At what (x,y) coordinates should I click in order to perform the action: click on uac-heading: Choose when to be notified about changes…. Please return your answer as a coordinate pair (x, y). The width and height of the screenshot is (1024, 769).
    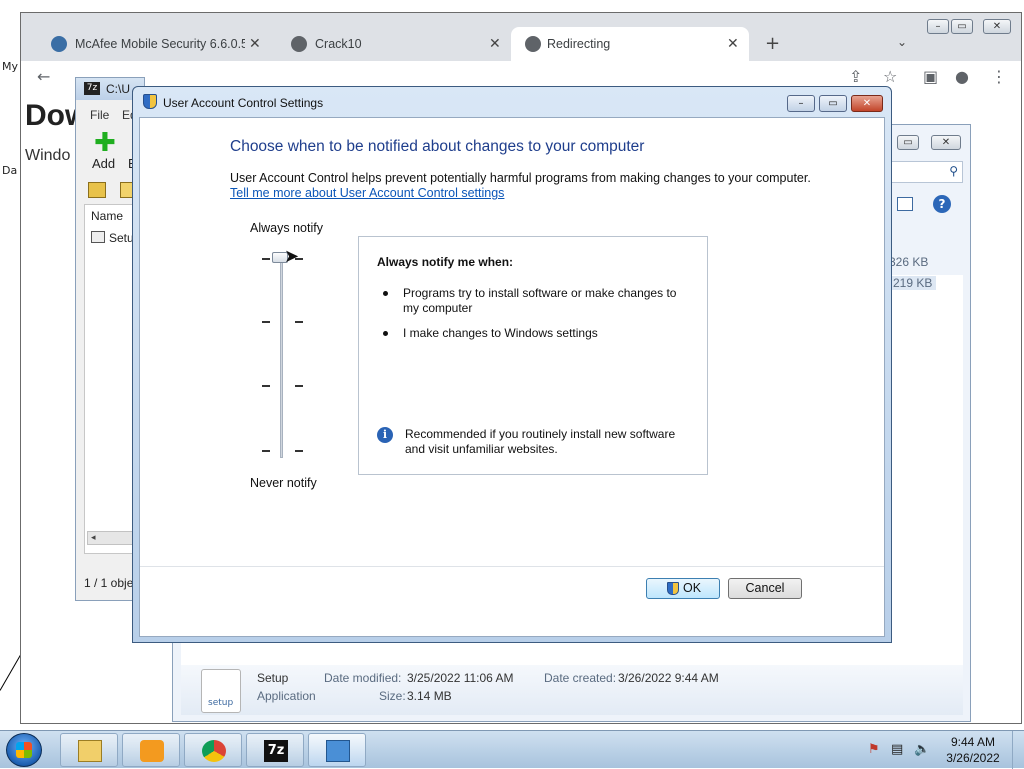
    Looking at the image, I should click on (437, 146).